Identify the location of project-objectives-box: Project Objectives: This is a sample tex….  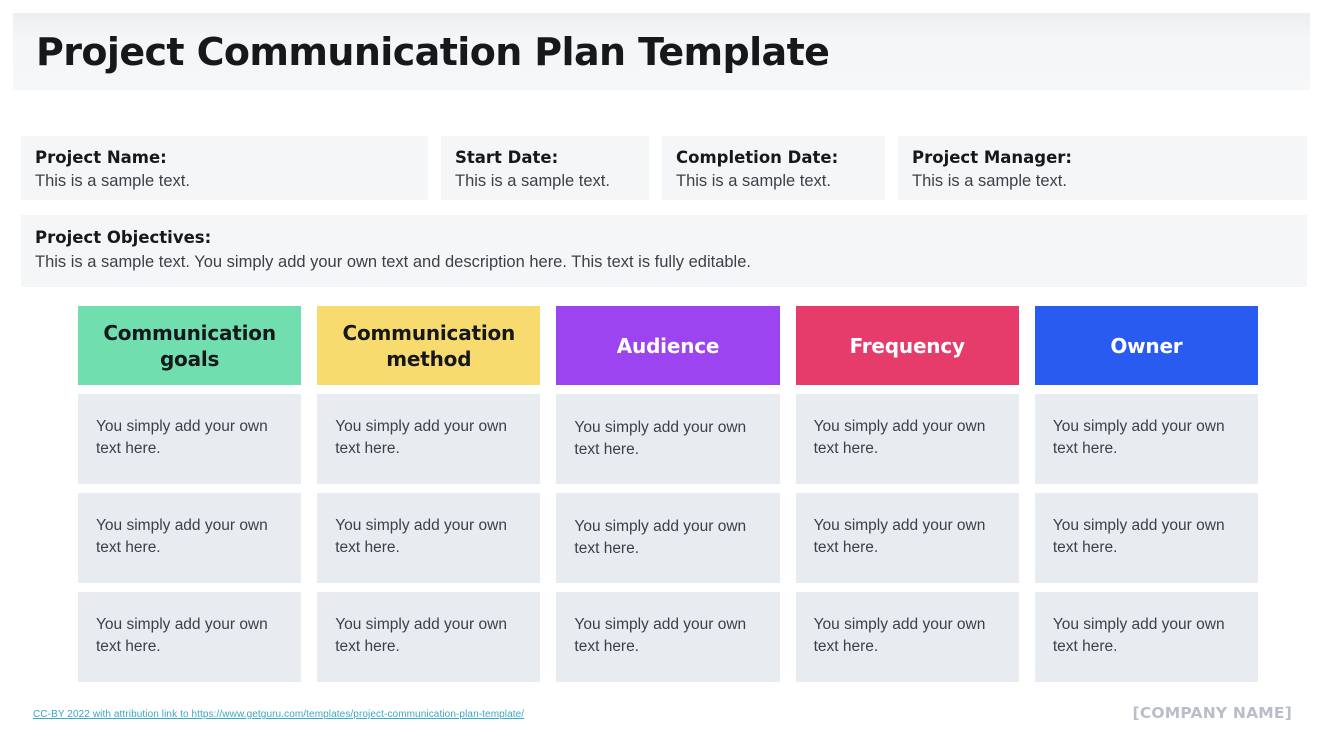
(664, 251).